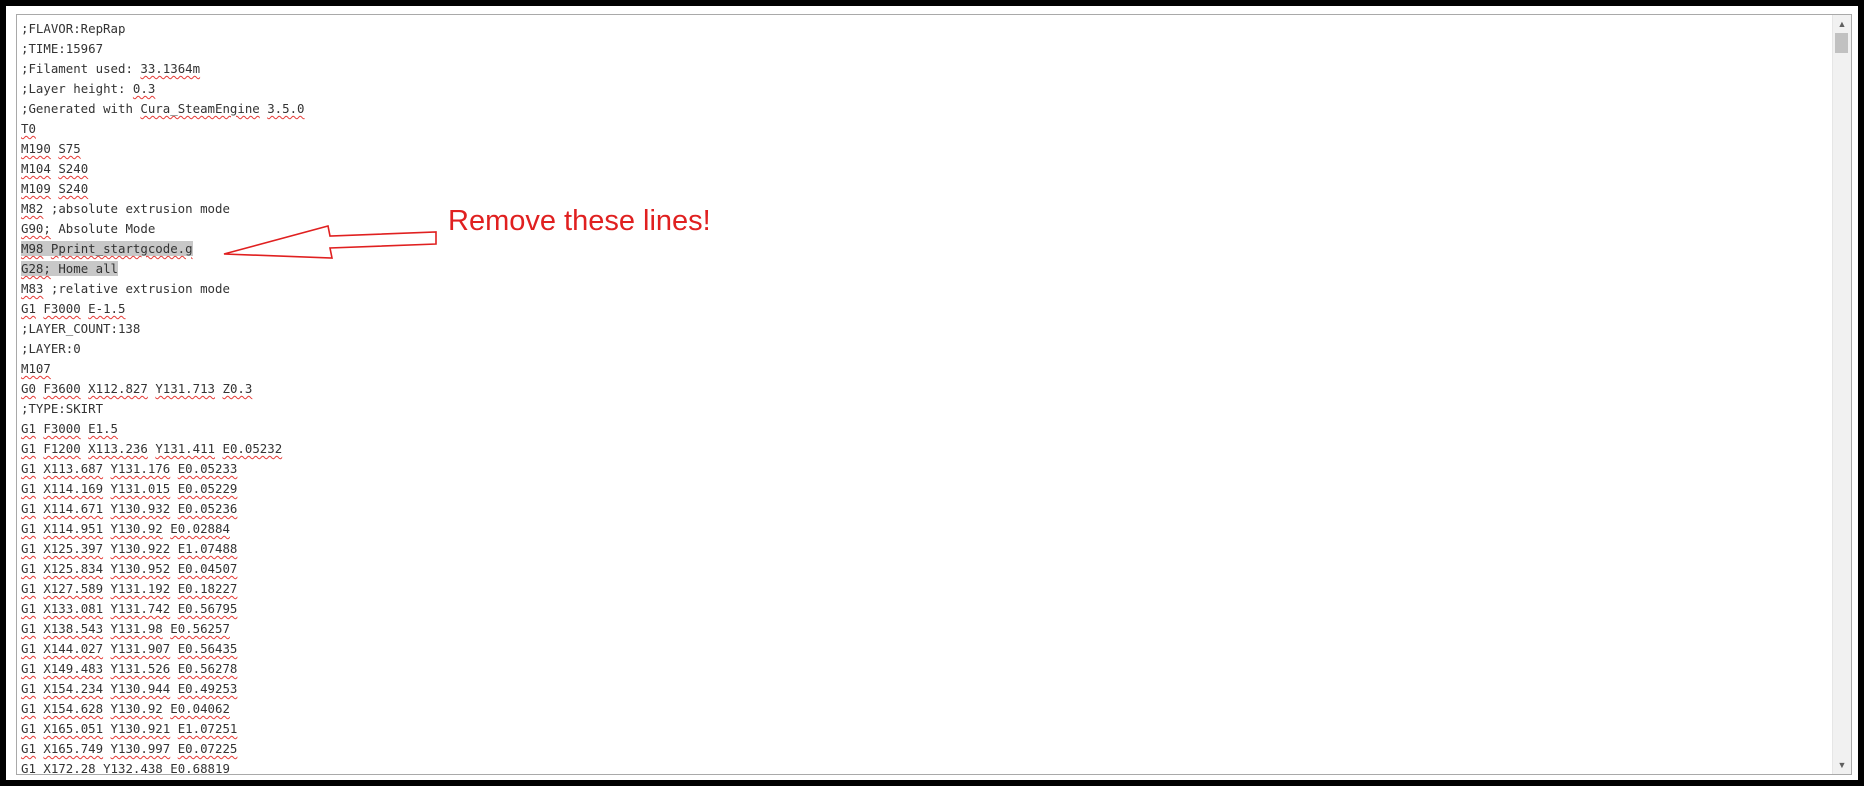 The height and width of the screenshot is (786, 1864). What do you see at coordinates (129, 588) in the screenshot?
I see `line-text: G1 X127.589 Y131.192 E0.18227` at bounding box center [129, 588].